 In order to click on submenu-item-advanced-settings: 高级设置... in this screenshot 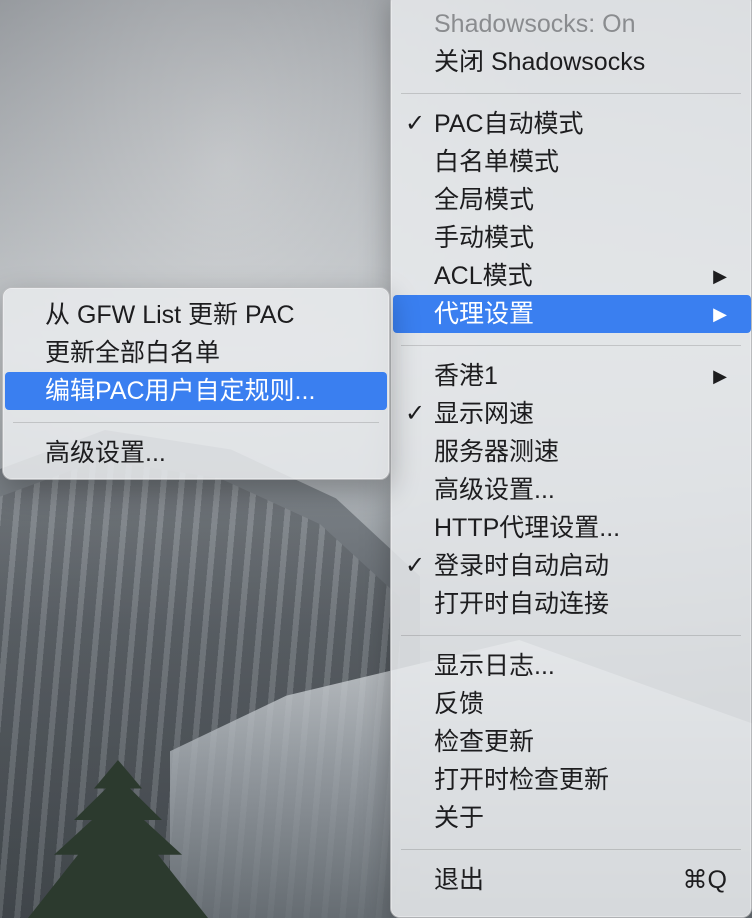, I will do `click(196, 453)`.